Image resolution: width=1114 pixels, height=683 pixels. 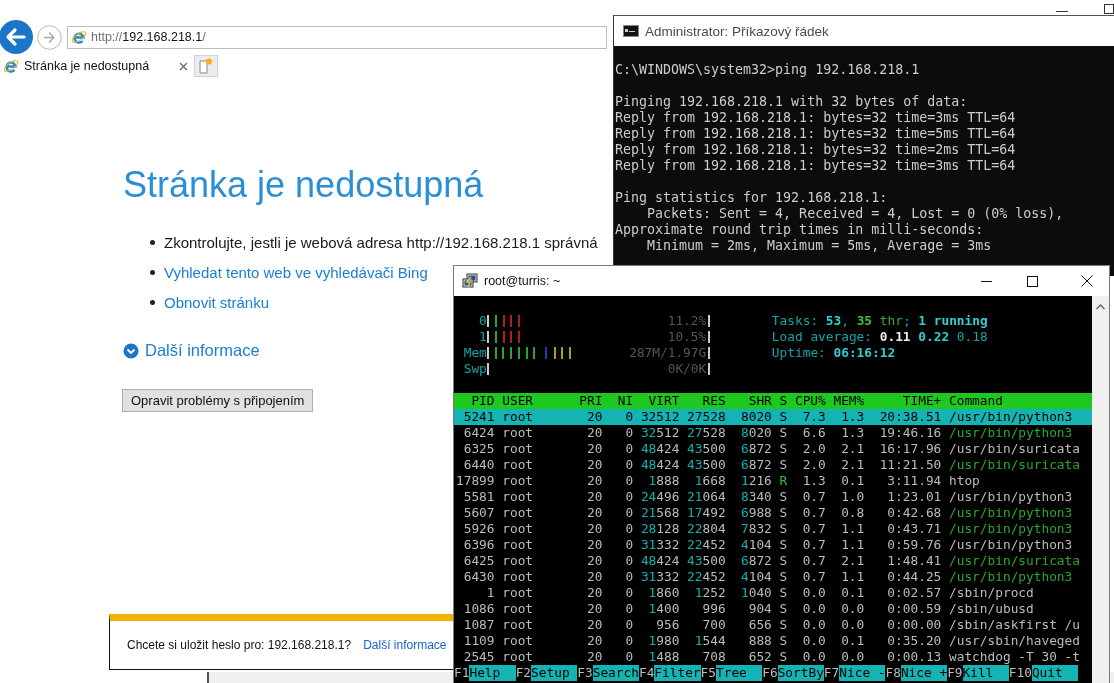 I want to click on process-row: 1087 root 20 0 956 700 656 S 0.0 0.0 0:00.00 /sbin/askfirst /u, so click(x=773, y=625).